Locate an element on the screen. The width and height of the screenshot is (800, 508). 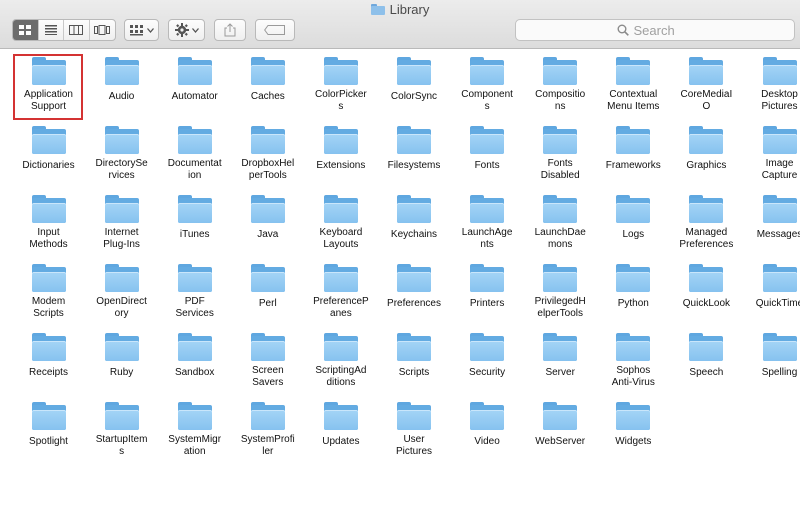
folder-item: ColorSync is located at coordinates (414, 81).